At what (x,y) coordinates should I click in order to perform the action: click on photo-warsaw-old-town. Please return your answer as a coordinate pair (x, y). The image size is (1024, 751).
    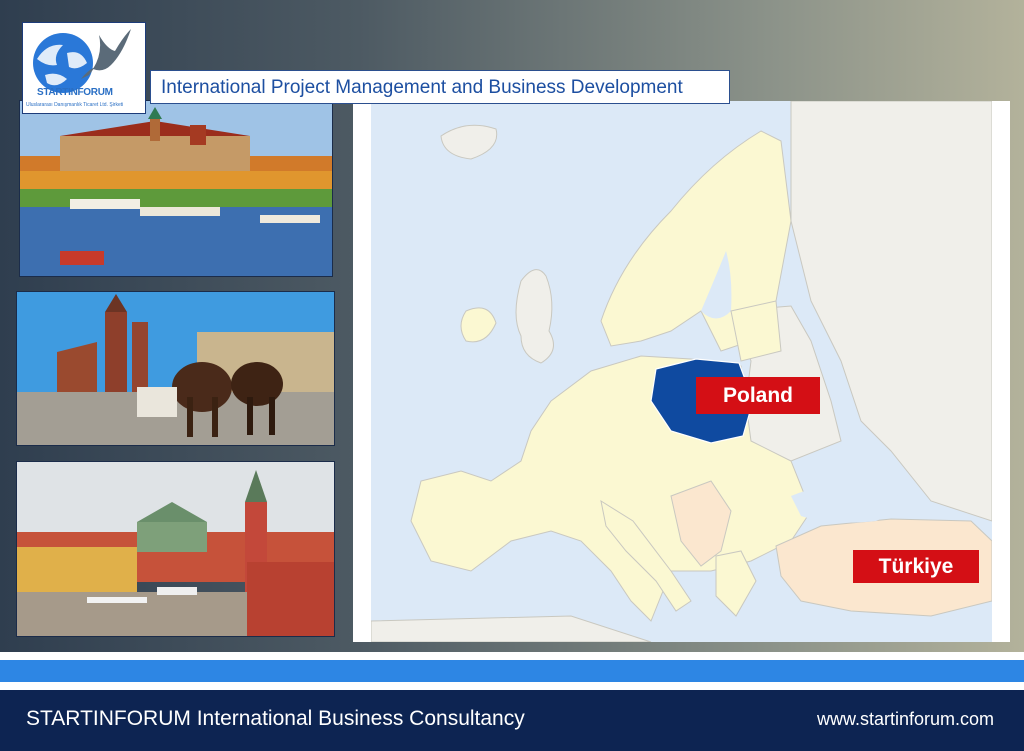
    Looking at the image, I should click on (175, 549).